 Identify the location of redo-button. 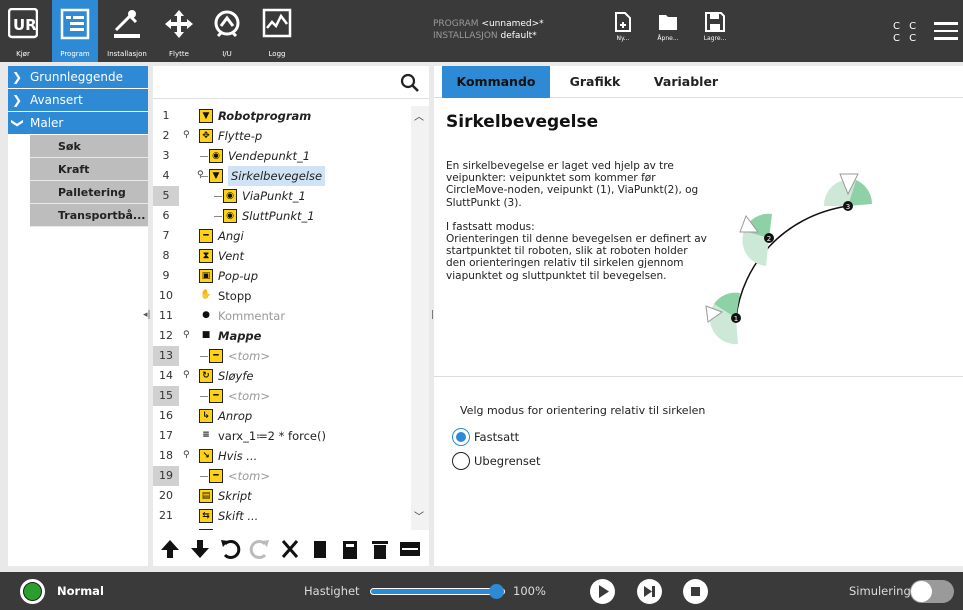
(260, 549).